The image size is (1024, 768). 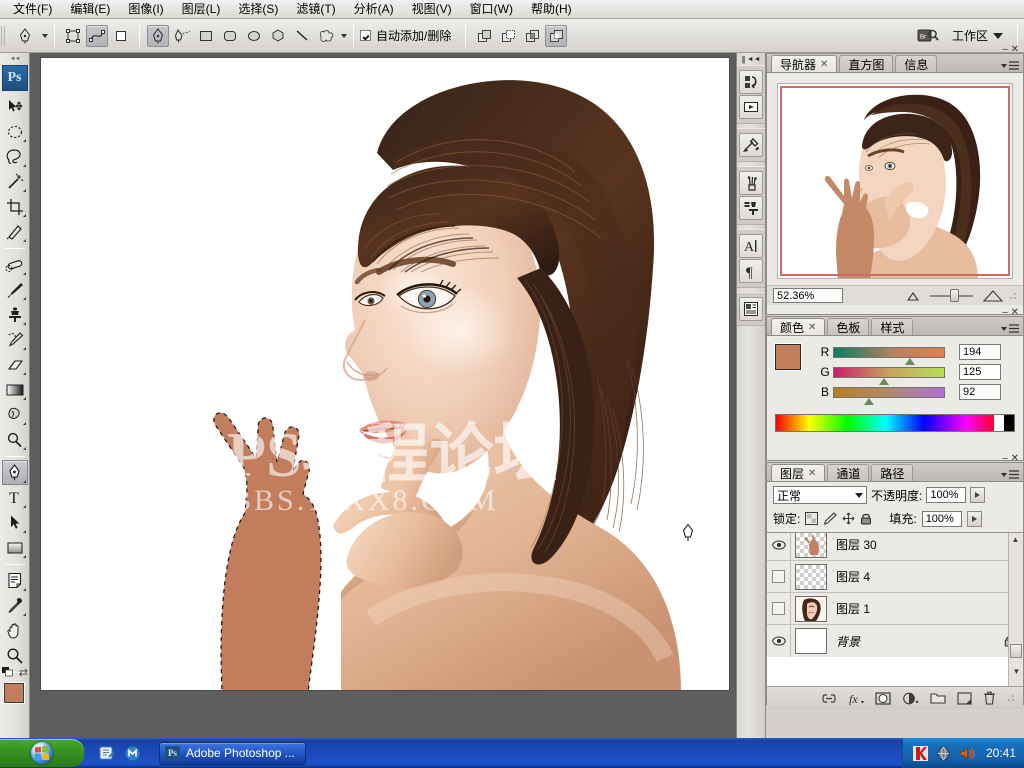 I want to click on tab-navigator: 导航器 ✕, so click(x=804, y=63).